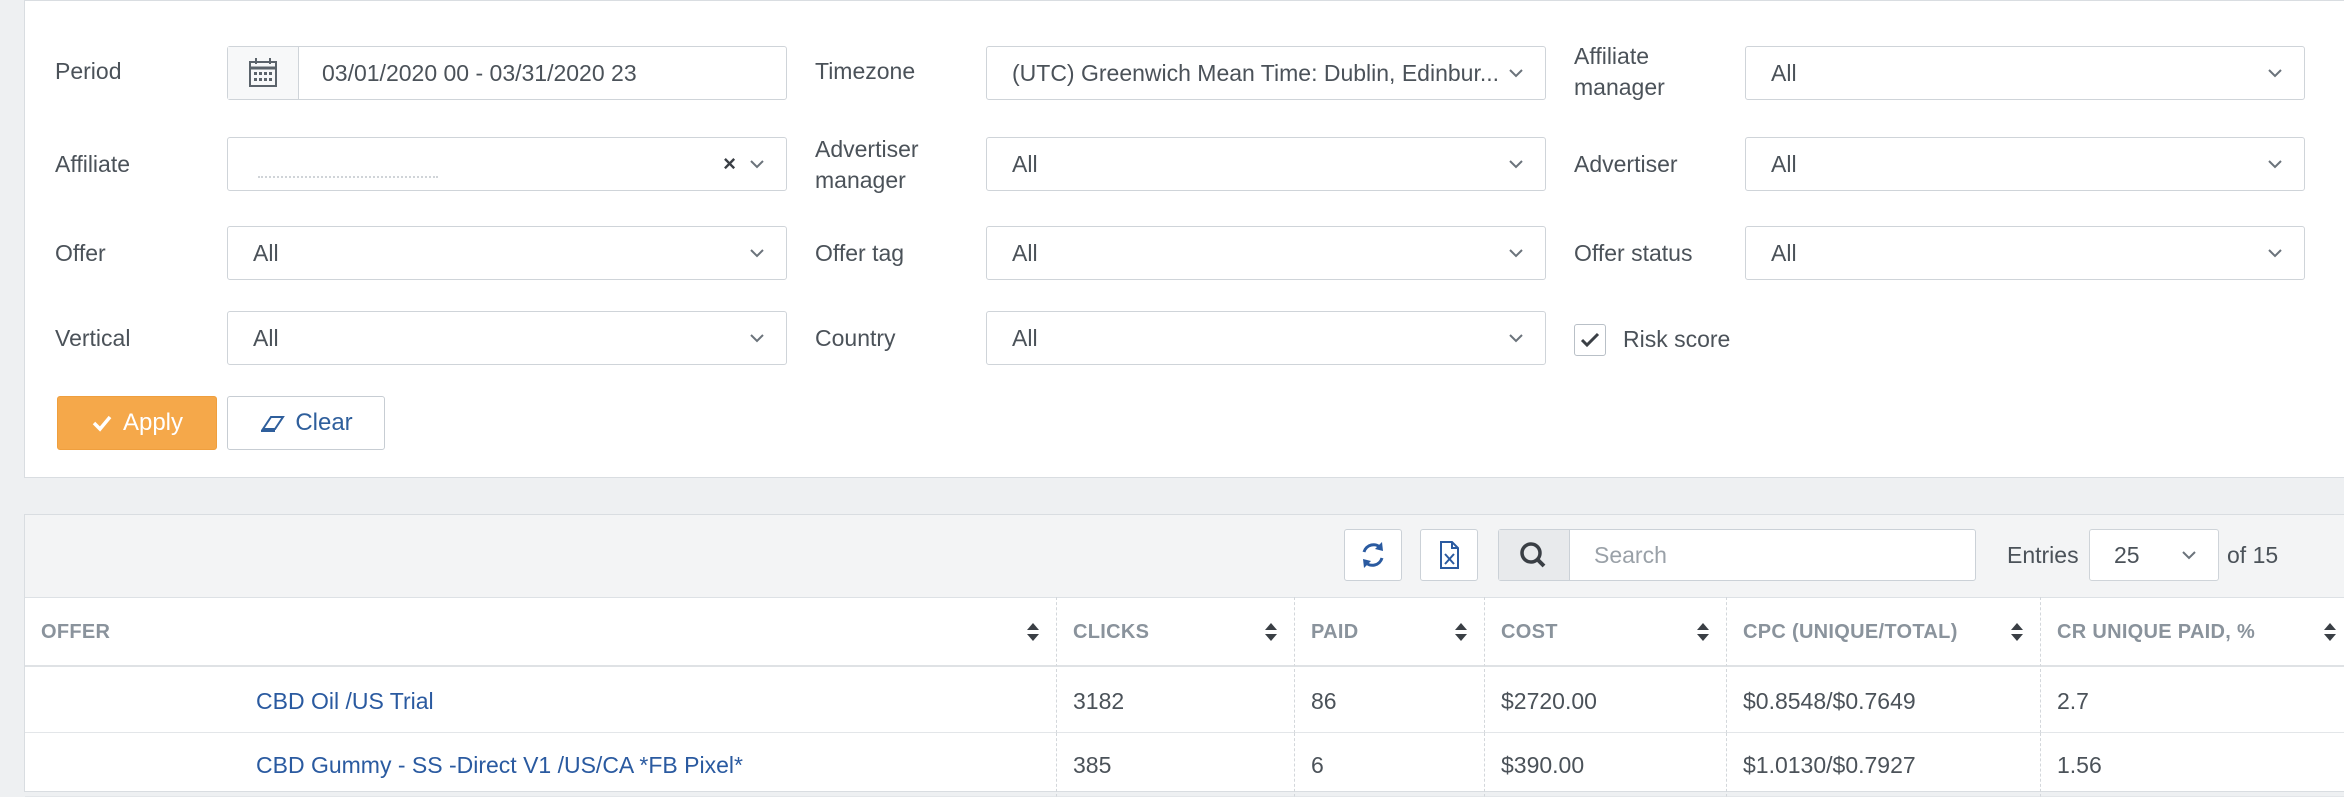 Image resolution: width=2344 pixels, height=797 pixels. Describe the element at coordinates (1606, 701) in the screenshot. I see `table-cell-cost: $2720.00` at that location.